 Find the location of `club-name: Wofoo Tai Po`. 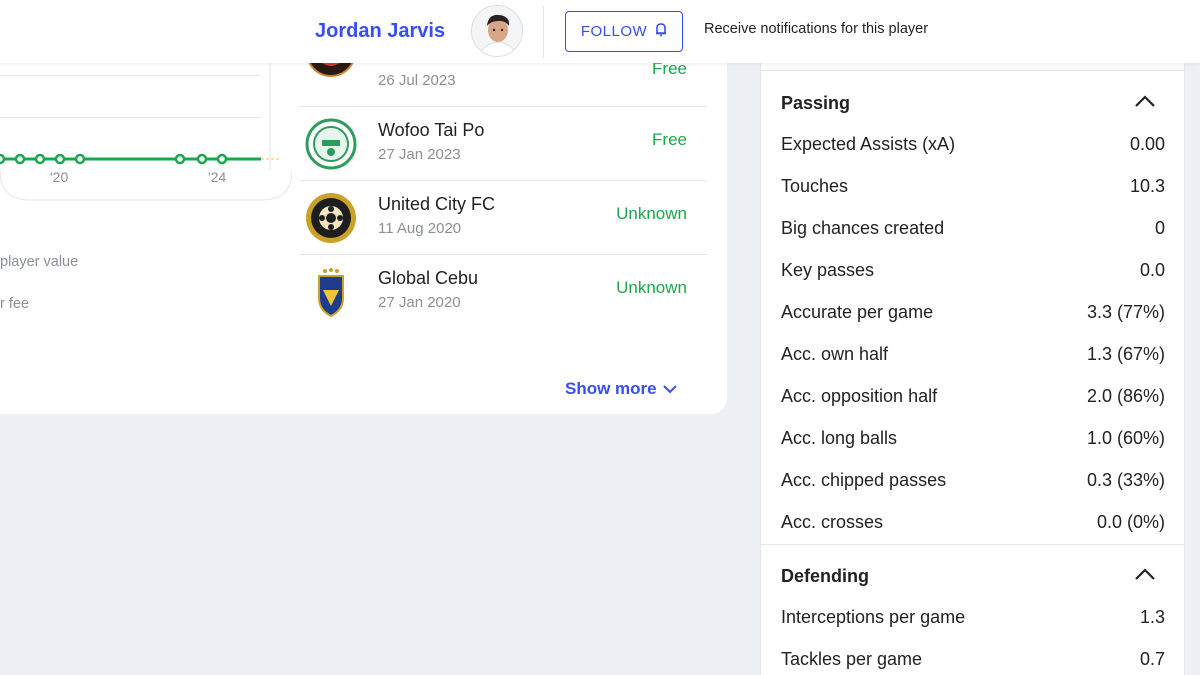

club-name: Wofoo Tai Po is located at coordinates (431, 130).